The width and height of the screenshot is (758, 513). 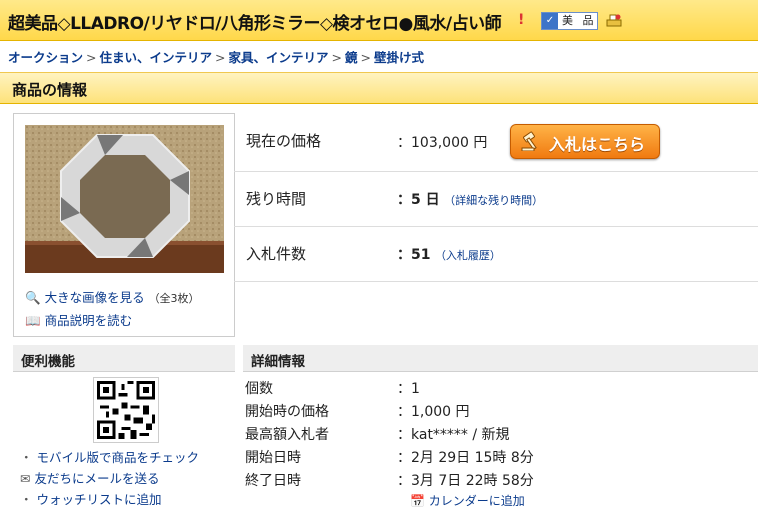 I want to click on mobile-link-label: モバイル版で商品をチェック, so click(x=118, y=457).